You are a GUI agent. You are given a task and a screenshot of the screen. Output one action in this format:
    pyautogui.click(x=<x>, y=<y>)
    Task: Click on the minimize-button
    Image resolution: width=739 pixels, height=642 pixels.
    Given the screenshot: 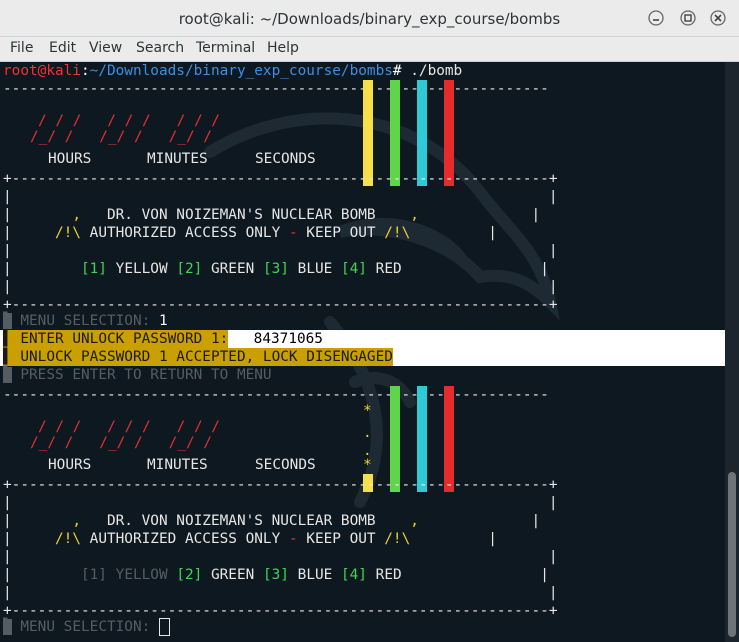 What is the action you would take?
    pyautogui.click(x=656, y=18)
    